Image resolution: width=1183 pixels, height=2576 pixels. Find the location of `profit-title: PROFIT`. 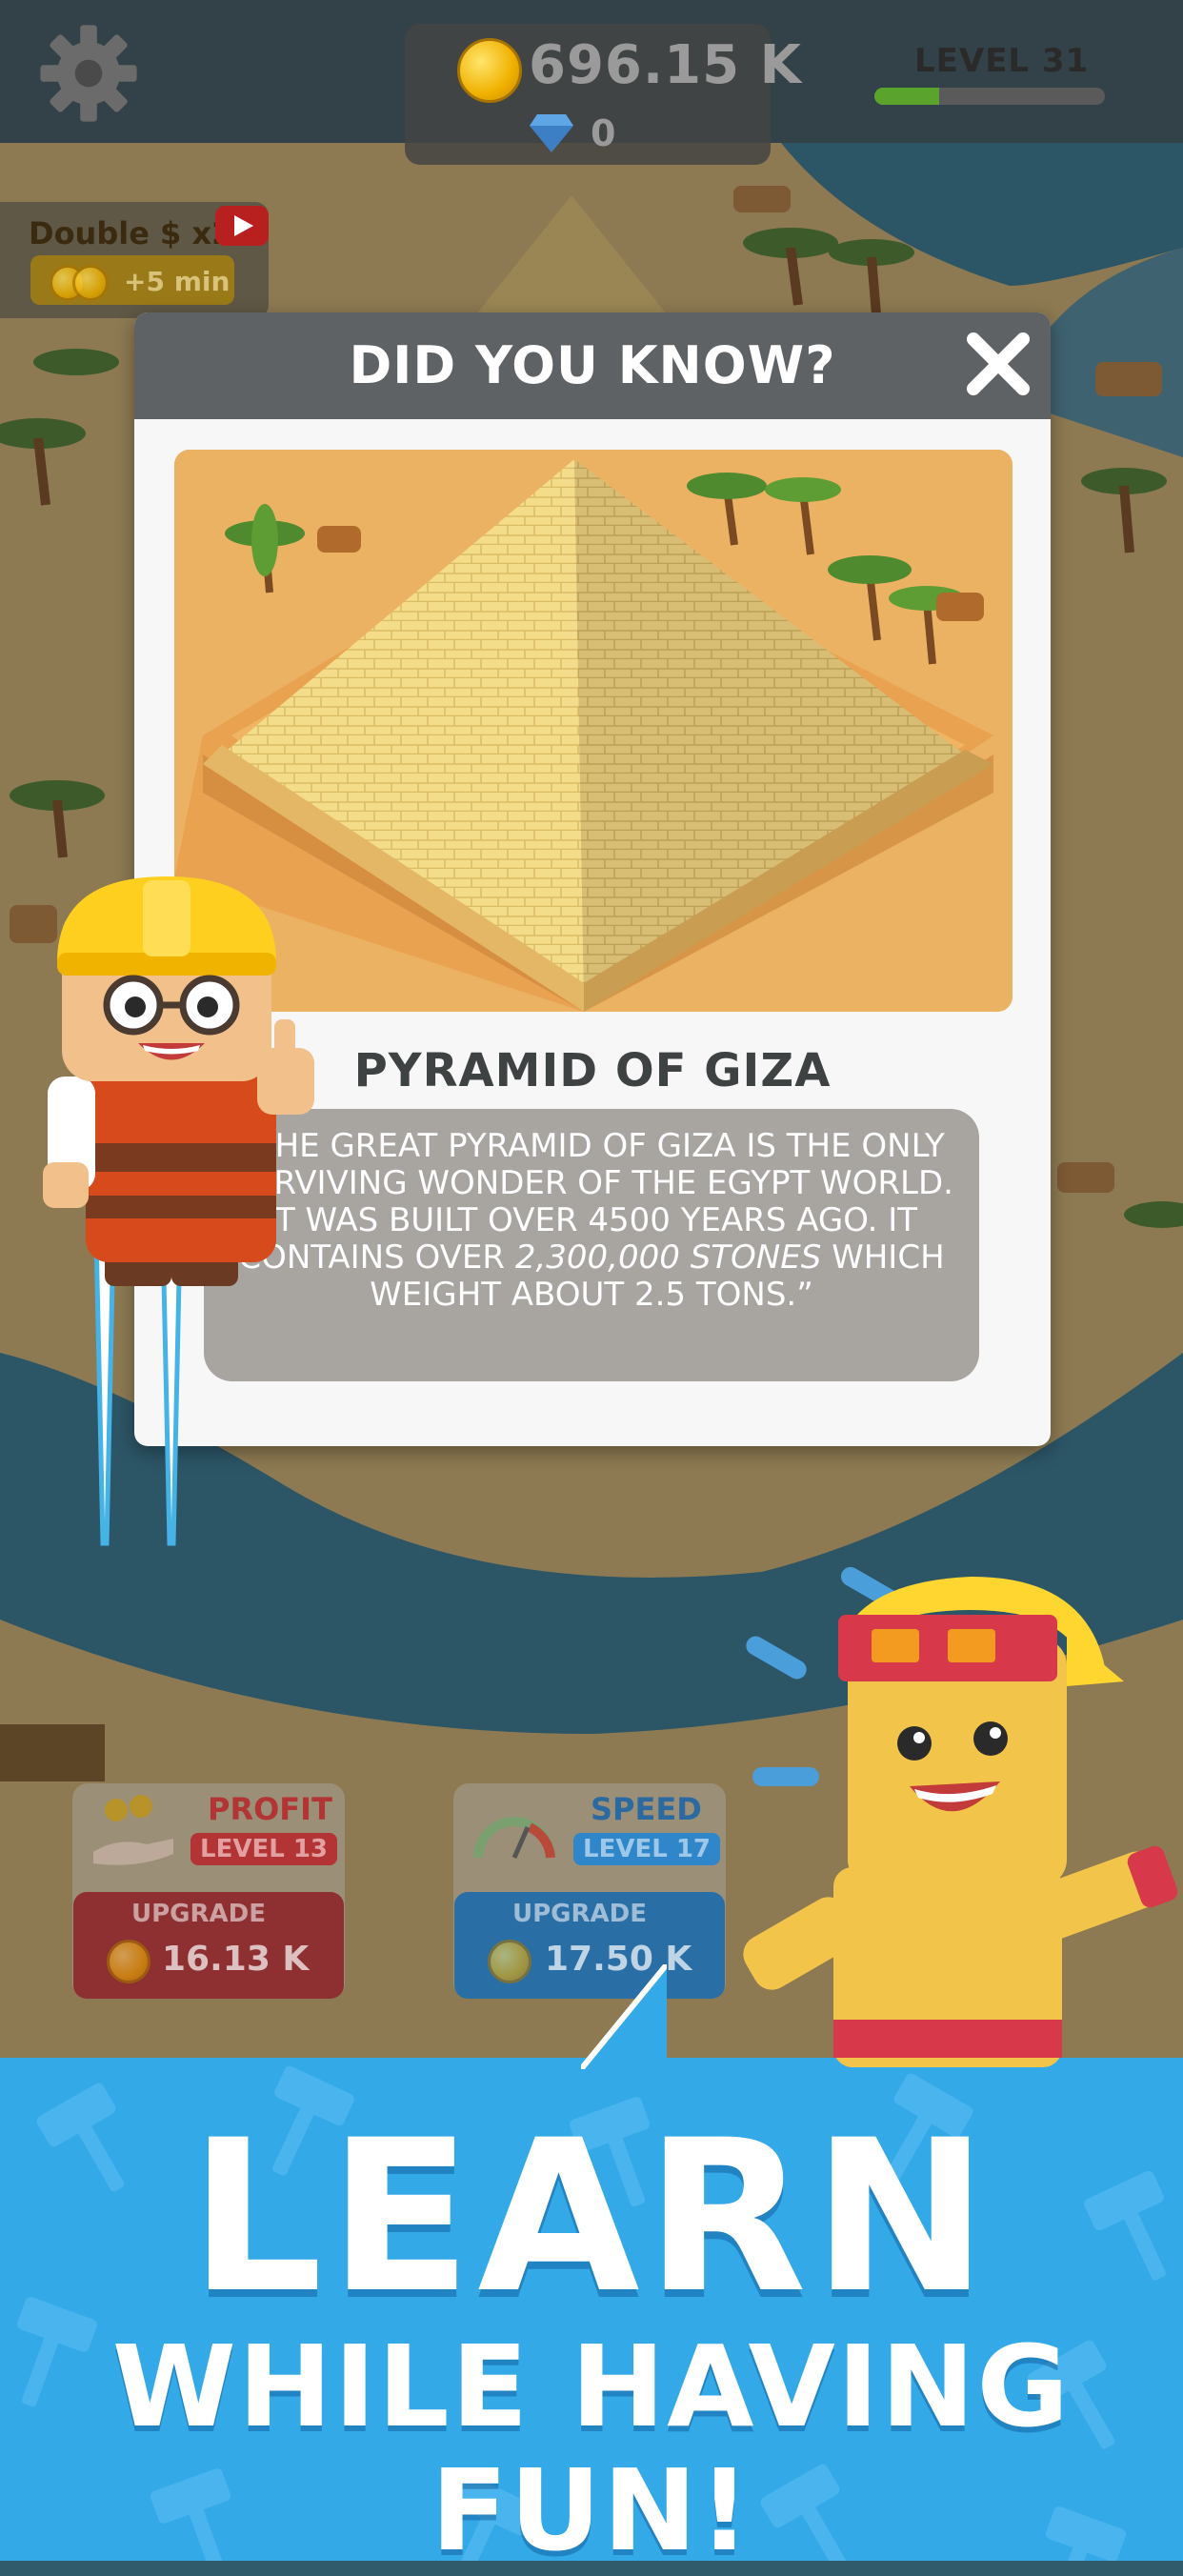

profit-title: PROFIT is located at coordinates (270, 1809).